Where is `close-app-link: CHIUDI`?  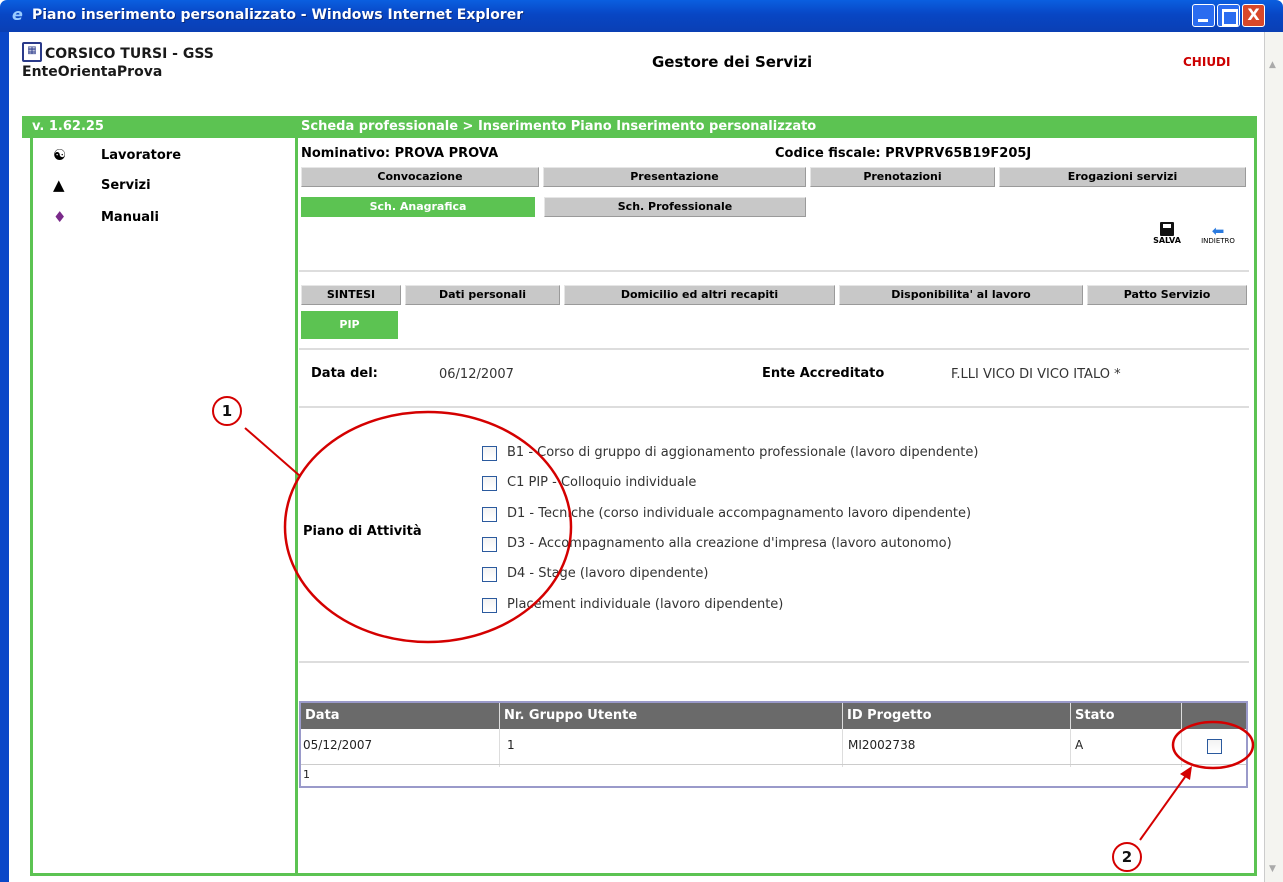 close-app-link: CHIUDI is located at coordinates (1206, 62).